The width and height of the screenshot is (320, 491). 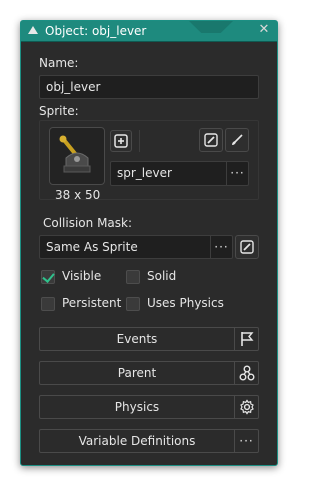 I want to click on lever-sprite-icon, so click(x=75, y=154).